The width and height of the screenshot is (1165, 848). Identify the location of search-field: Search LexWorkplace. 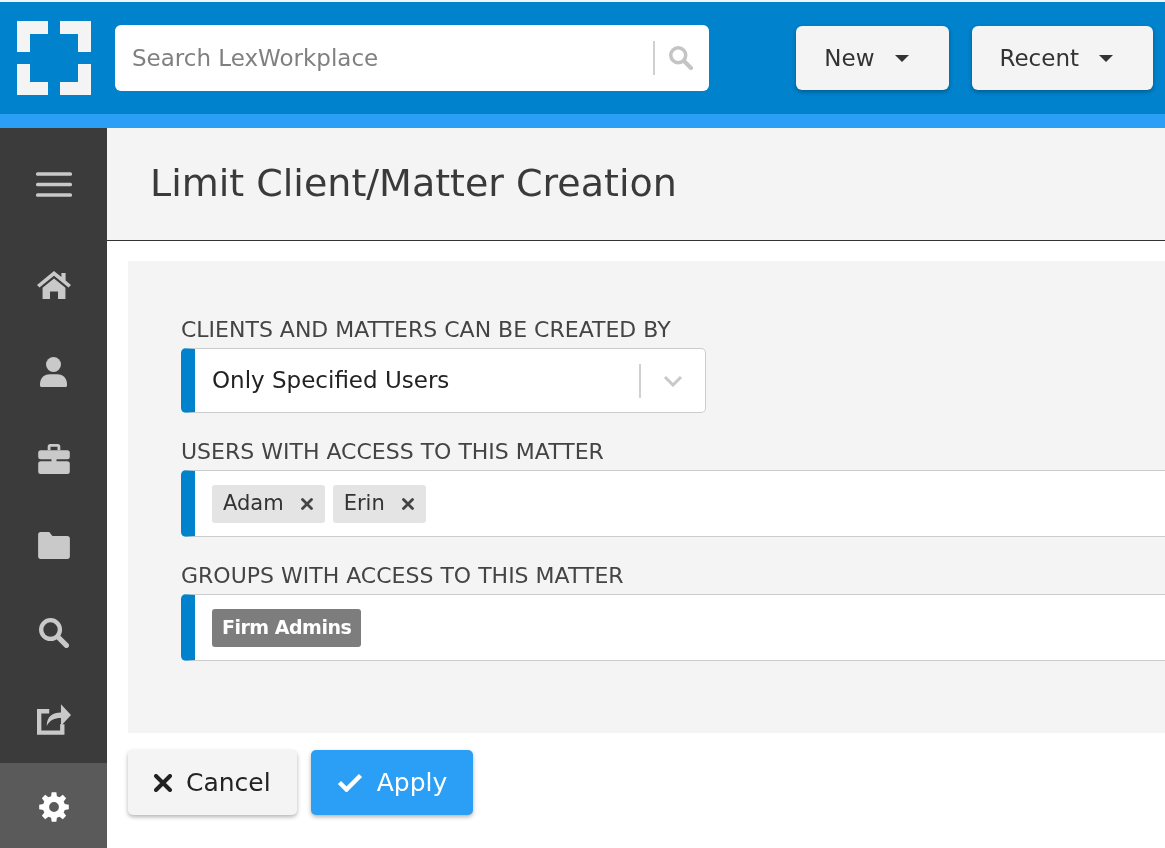
(412, 58).